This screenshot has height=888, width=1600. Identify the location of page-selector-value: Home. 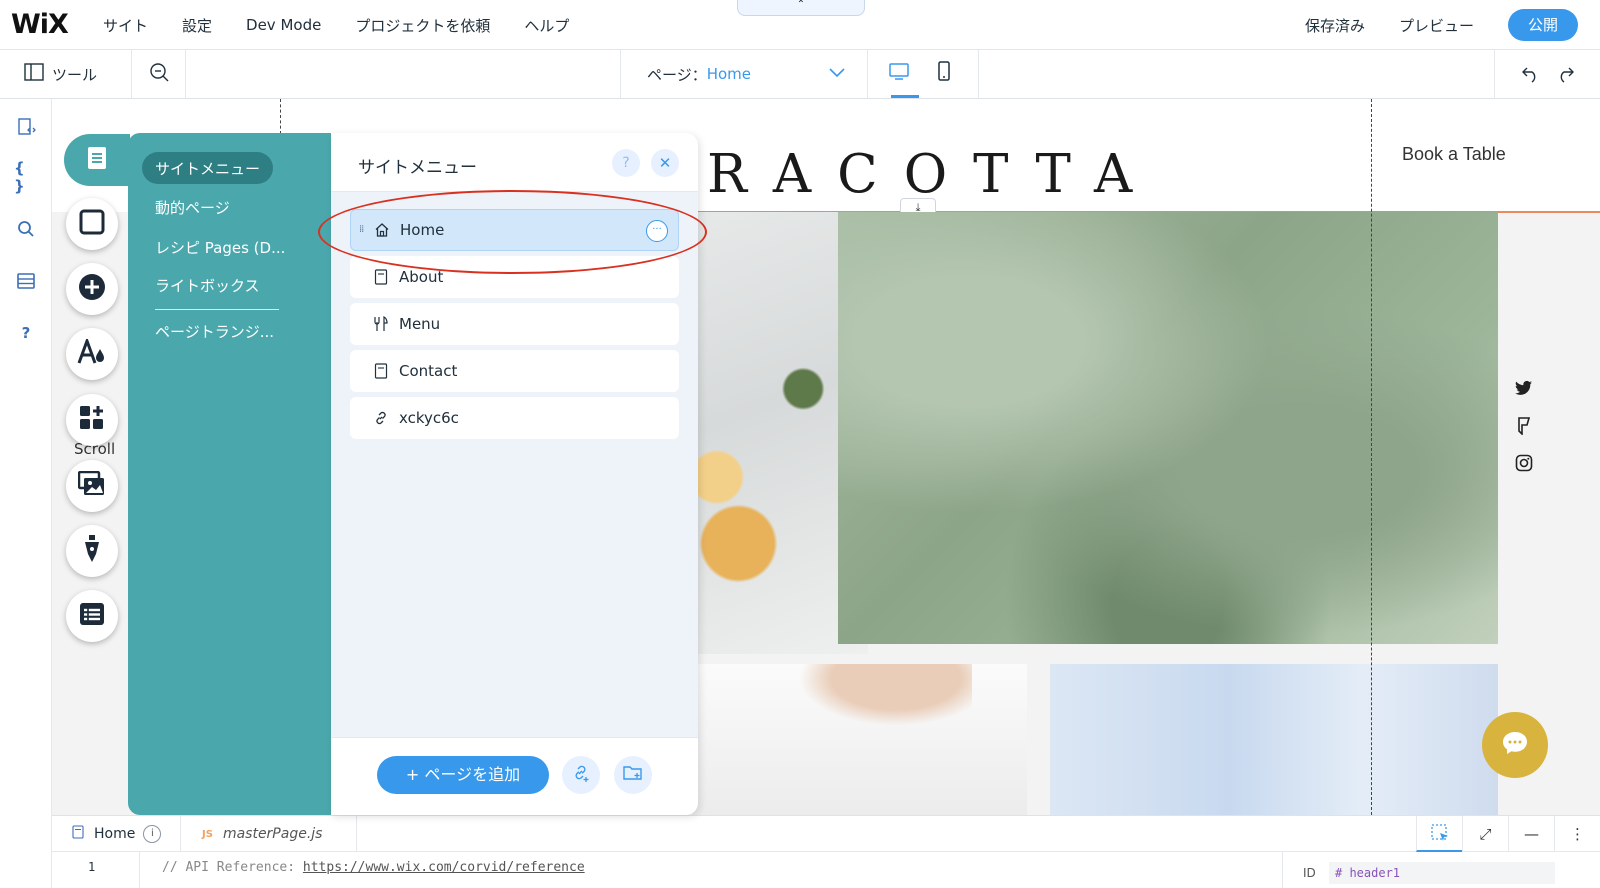
(728, 74).